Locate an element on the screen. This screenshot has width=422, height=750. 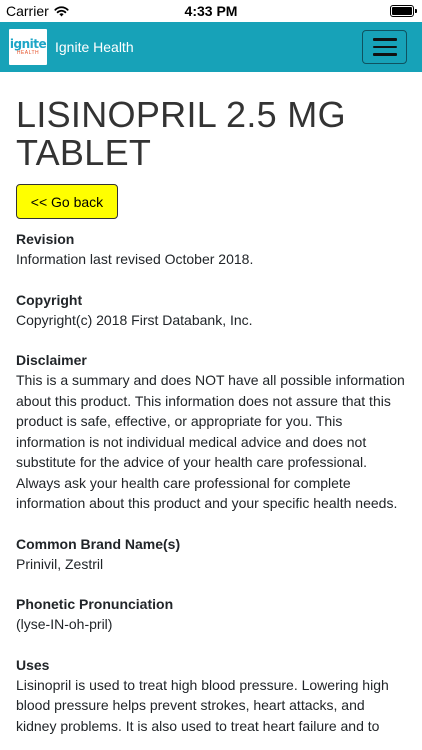
section-body: Information last revised October 2018. is located at coordinates (135, 259).